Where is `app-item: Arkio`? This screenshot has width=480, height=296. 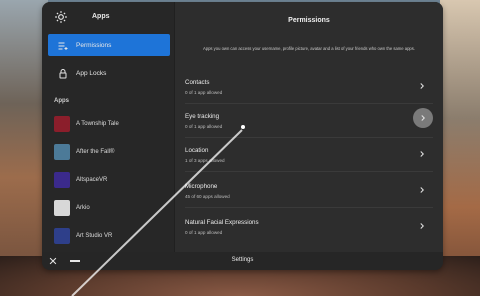 app-item: Arkio is located at coordinates (109, 209).